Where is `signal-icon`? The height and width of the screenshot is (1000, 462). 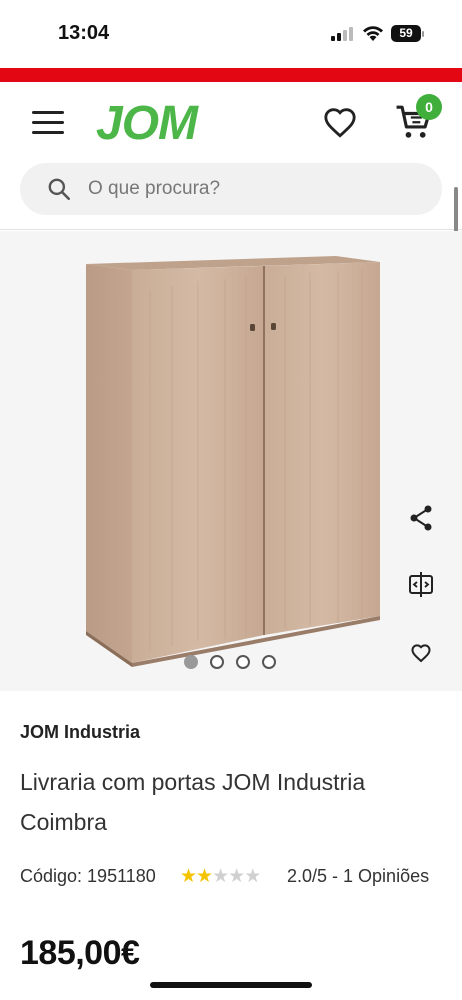
signal-icon is located at coordinates (343, 34).